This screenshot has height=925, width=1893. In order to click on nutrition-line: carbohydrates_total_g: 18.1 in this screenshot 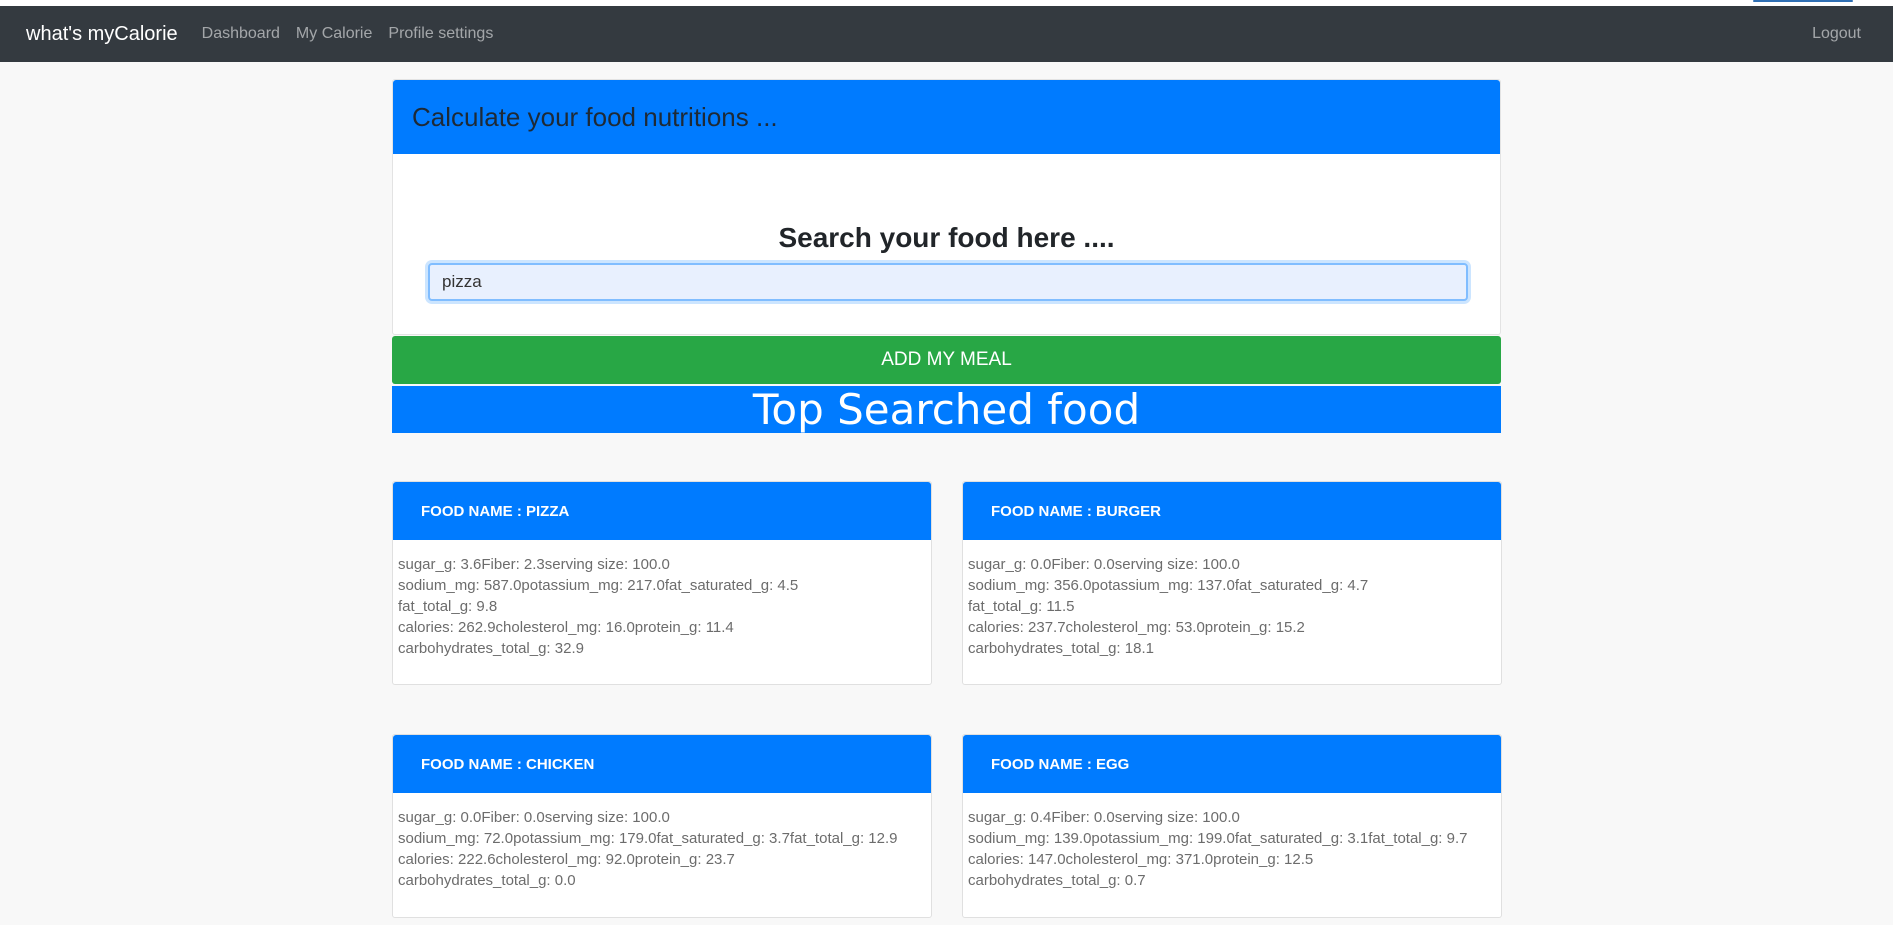, I will do `click(1061, 648)`.